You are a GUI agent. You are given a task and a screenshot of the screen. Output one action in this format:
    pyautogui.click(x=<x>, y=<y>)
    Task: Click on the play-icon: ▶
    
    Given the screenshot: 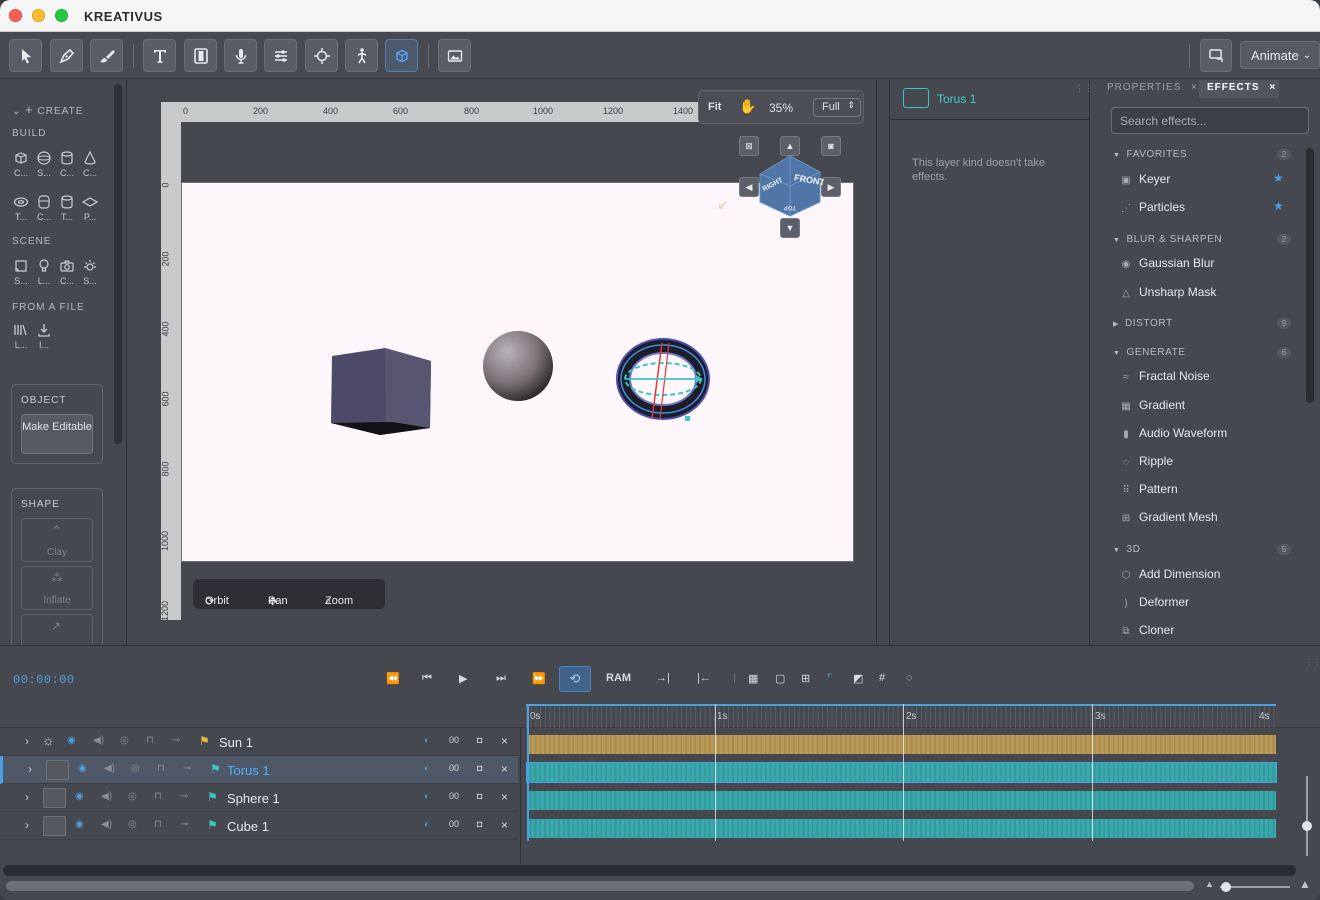 What is the action you would take?
    pyautogui.click(x=463, y=678)
    